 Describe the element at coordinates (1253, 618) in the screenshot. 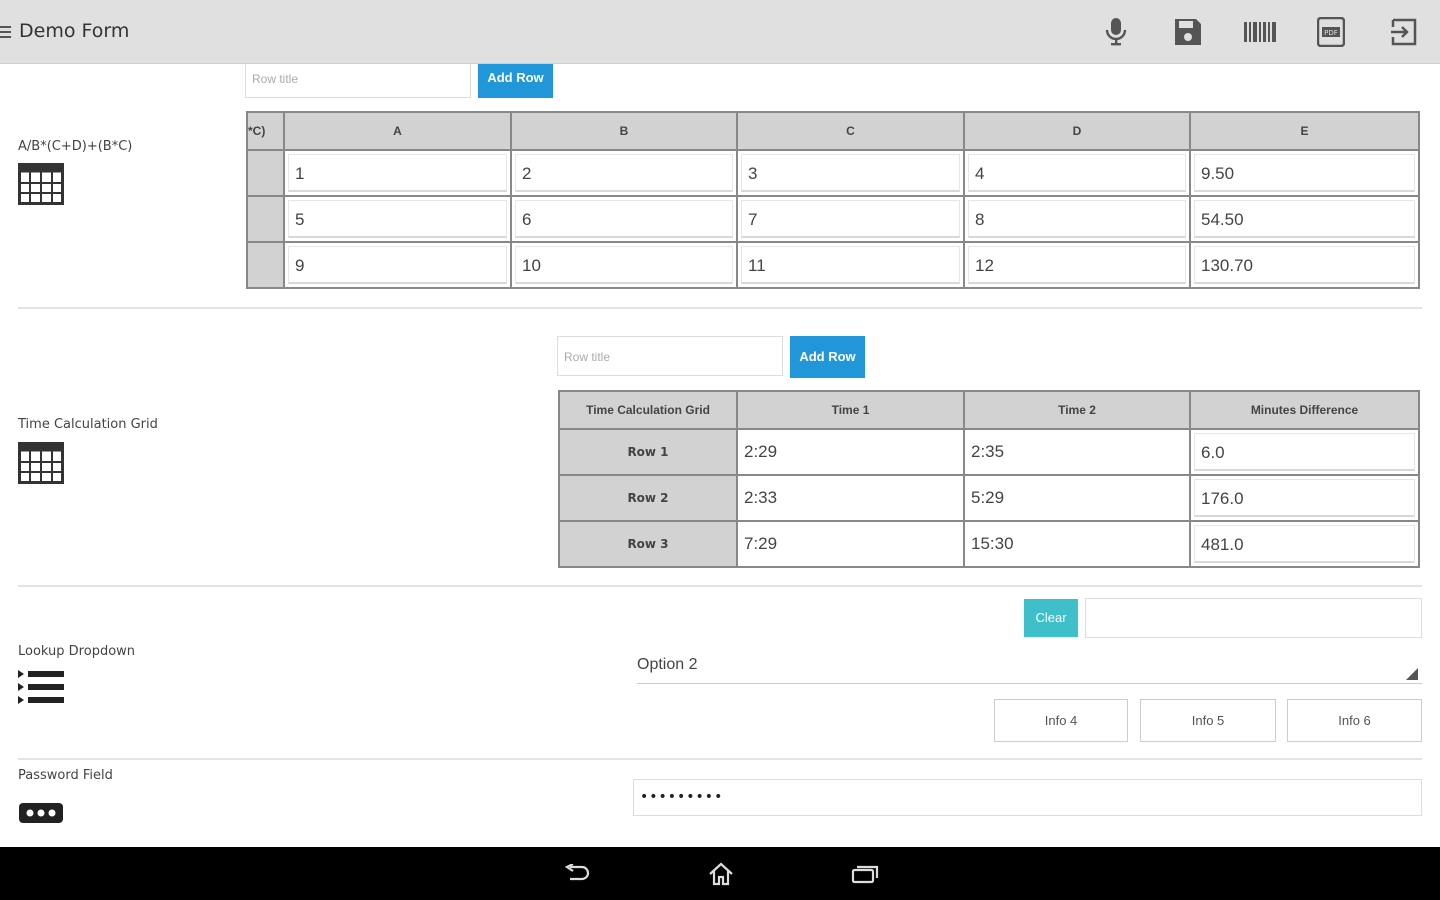

I see `lookup-search-field` at that location.